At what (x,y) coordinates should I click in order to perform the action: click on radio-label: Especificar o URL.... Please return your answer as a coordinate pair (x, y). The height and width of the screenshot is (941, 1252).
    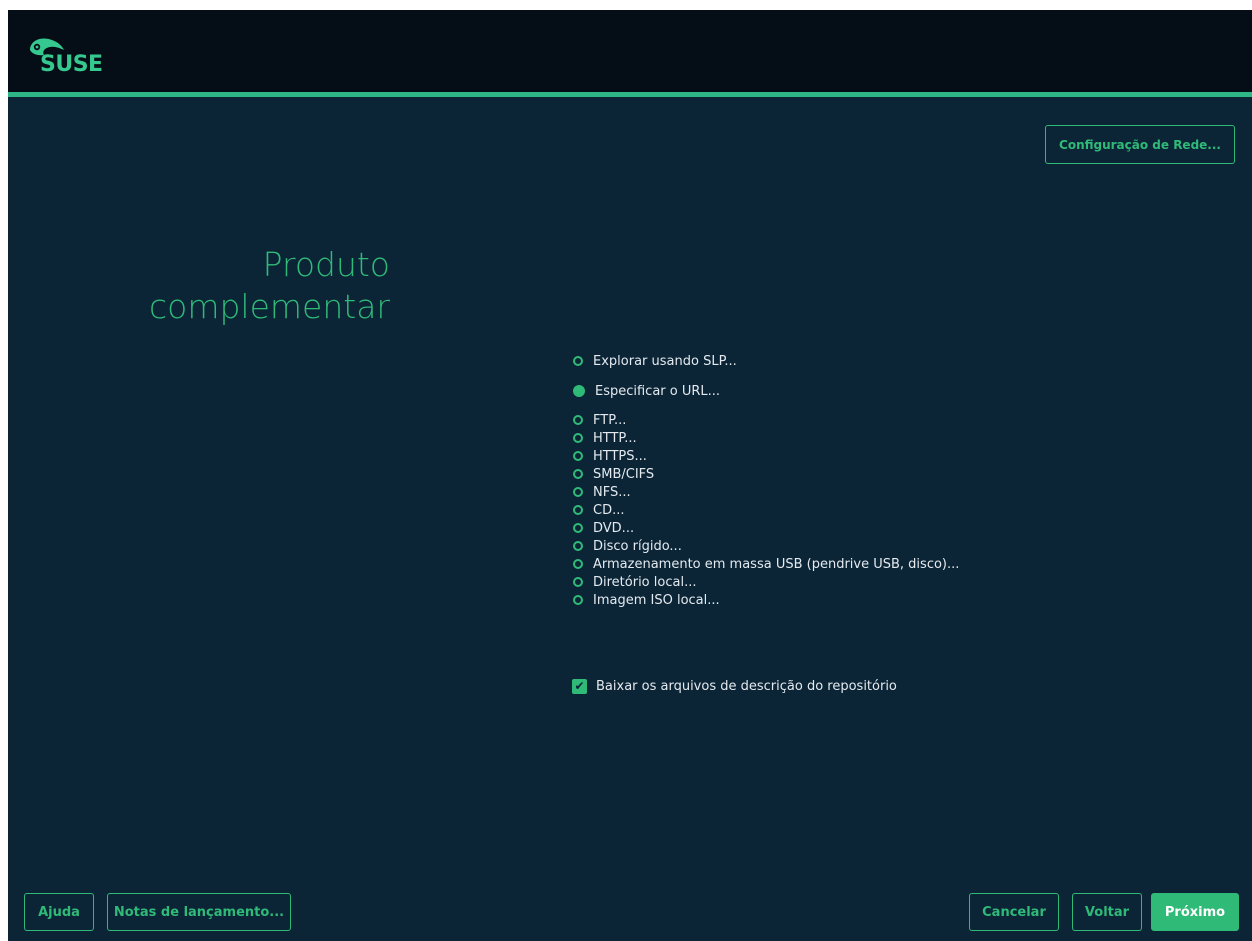
    Looking at the image, I should click on (658, 391).